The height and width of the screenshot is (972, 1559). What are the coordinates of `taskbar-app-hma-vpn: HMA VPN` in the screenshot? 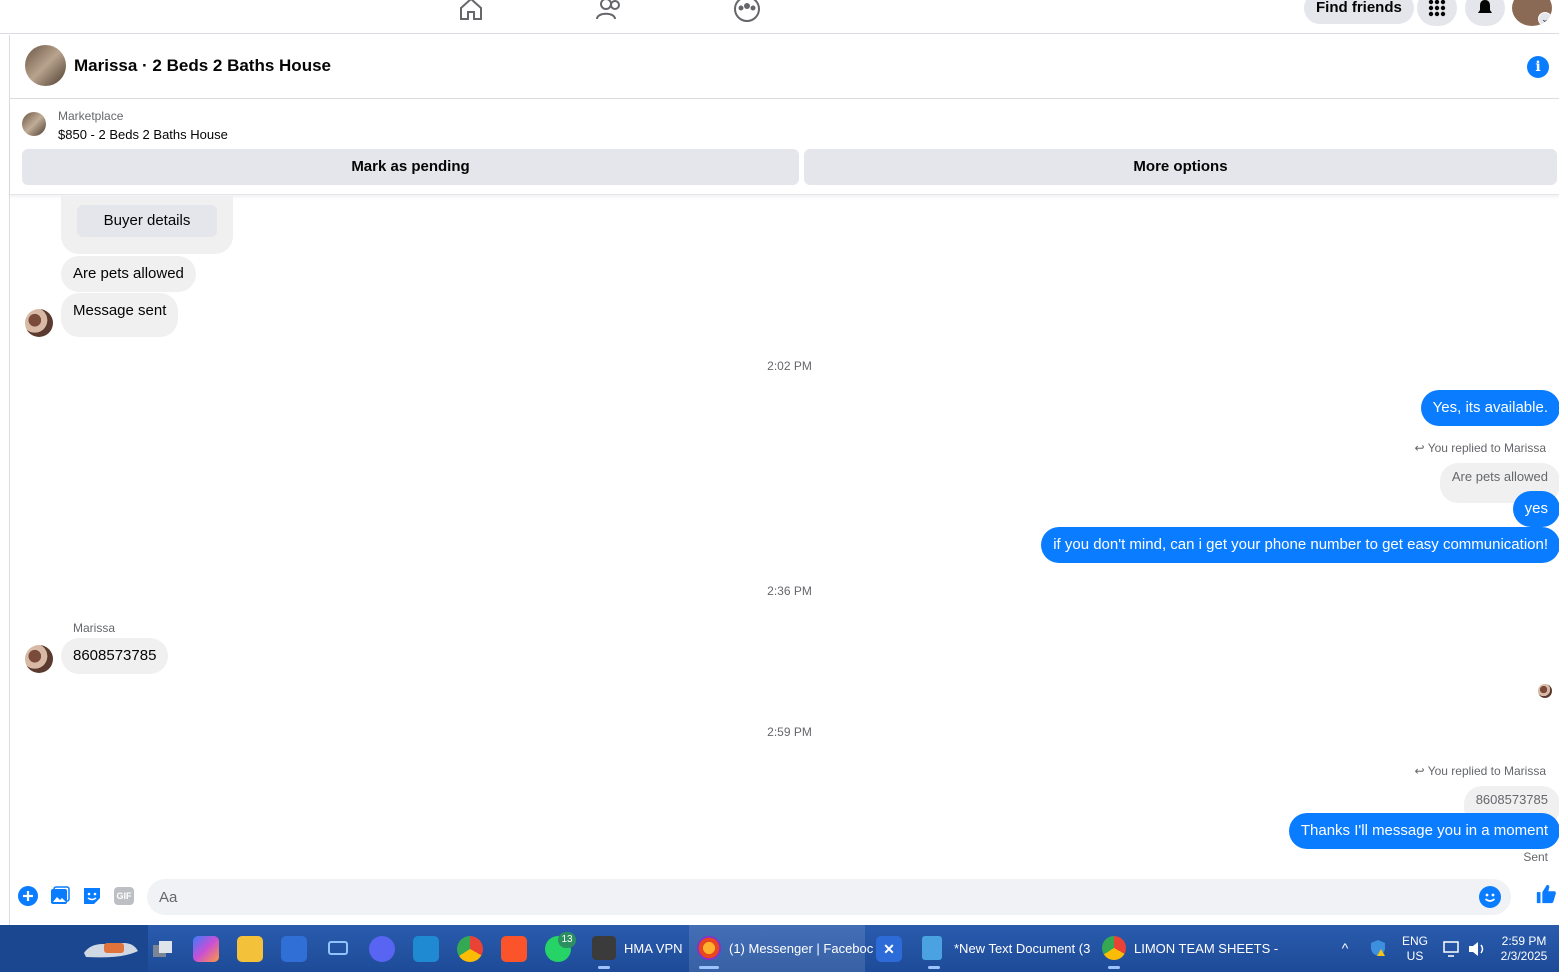 It's located at (636, 948).